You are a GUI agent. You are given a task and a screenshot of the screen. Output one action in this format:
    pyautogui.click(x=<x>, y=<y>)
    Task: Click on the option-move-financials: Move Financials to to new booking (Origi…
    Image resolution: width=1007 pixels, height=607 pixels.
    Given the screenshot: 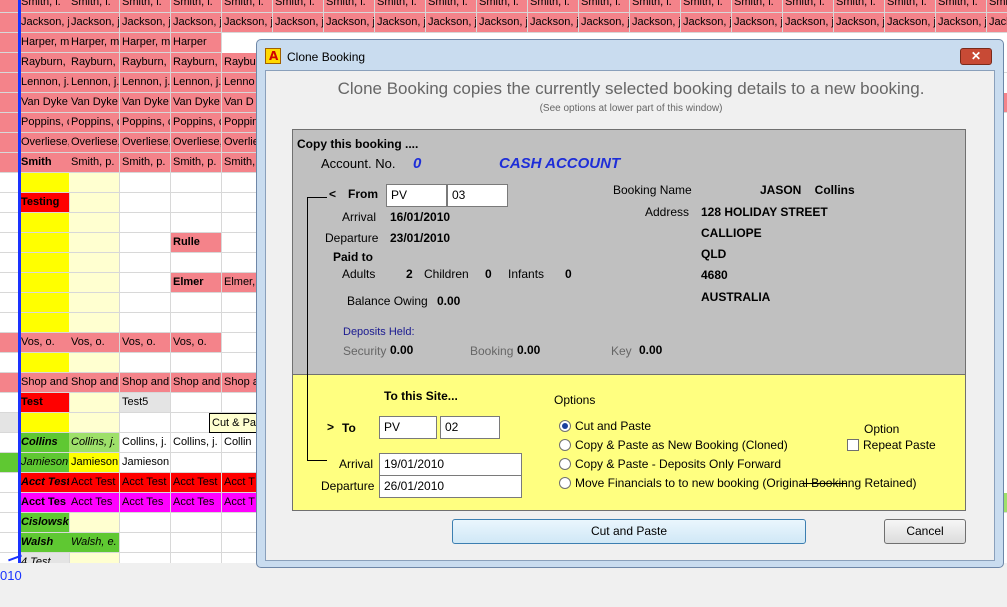 What is the action you would take?
    pyautogui.click(x=759, y=484)
    